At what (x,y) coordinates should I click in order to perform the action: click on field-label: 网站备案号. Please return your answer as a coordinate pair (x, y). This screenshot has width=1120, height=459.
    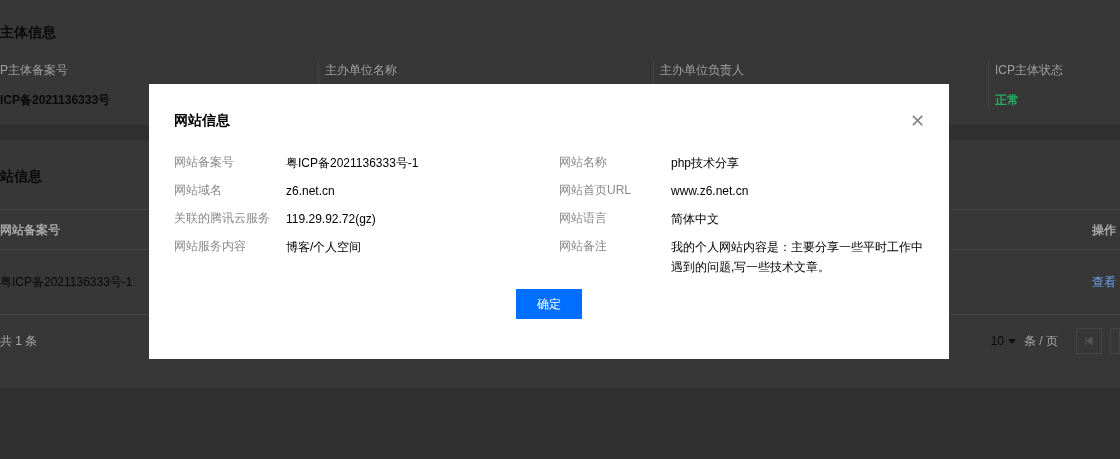
    Looking at the image, I should click on (204, 162).